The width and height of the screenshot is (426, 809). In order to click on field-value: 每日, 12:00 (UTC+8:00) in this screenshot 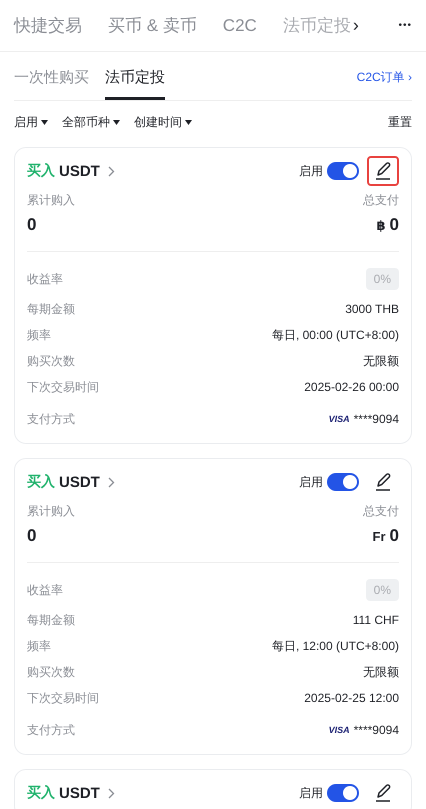, I will do `click(335, 646)`.